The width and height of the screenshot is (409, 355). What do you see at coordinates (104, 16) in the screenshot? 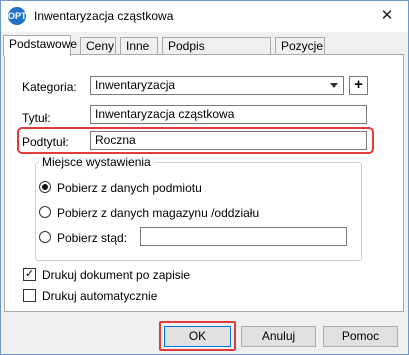
I see `window-title: Inwentaryzacja cząstkowa` at bounding box center [104, 16].